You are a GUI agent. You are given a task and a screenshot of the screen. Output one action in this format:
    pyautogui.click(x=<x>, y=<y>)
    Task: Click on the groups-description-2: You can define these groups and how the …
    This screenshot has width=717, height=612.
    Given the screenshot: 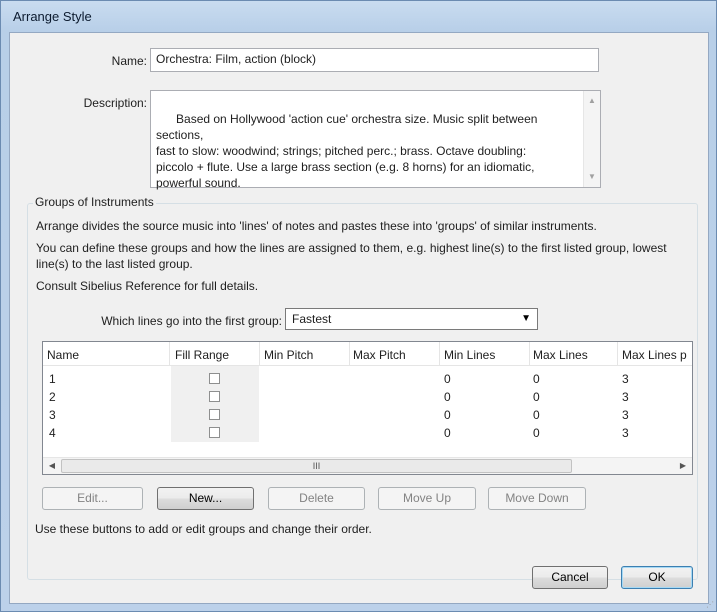 What is the action you would take?
    pyautogui.click(x=351, y=256)
    